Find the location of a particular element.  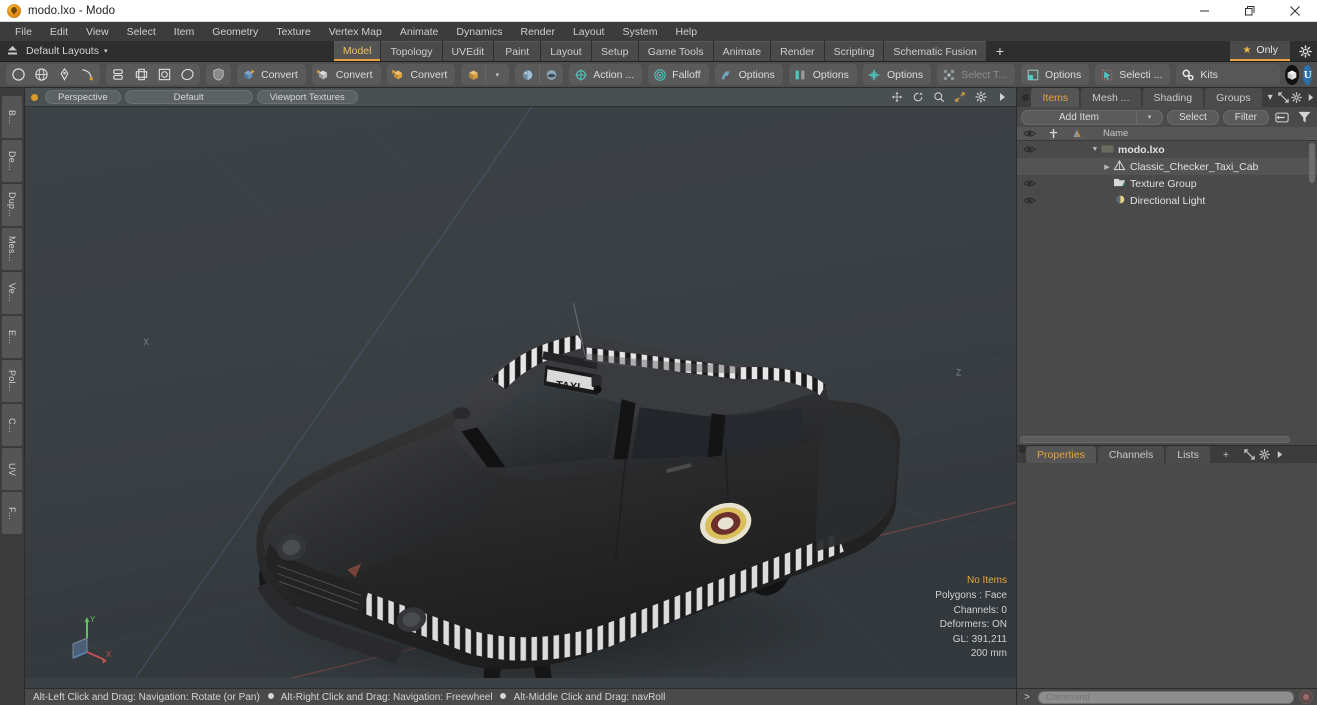

circle-icon is located at coordinates (18, 74).